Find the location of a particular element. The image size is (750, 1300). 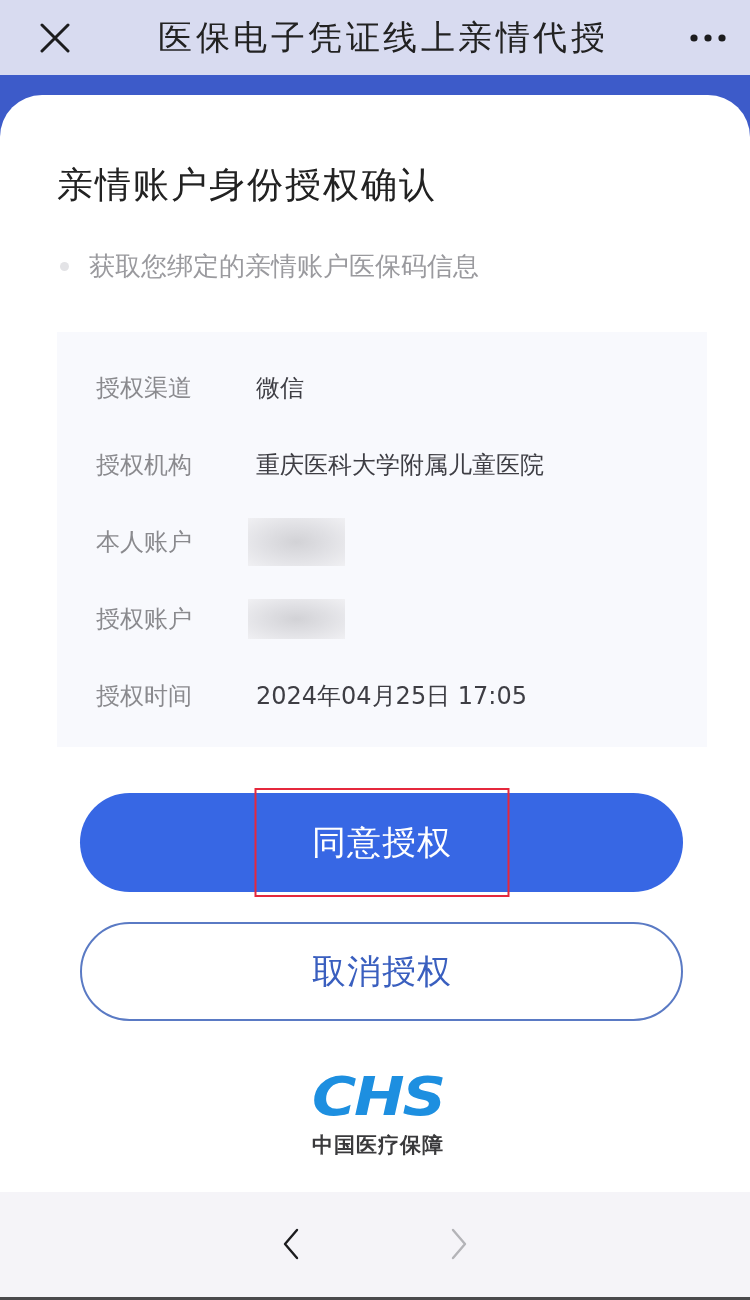

detail-label: 授权时间 is located at coordinates (144, 696).